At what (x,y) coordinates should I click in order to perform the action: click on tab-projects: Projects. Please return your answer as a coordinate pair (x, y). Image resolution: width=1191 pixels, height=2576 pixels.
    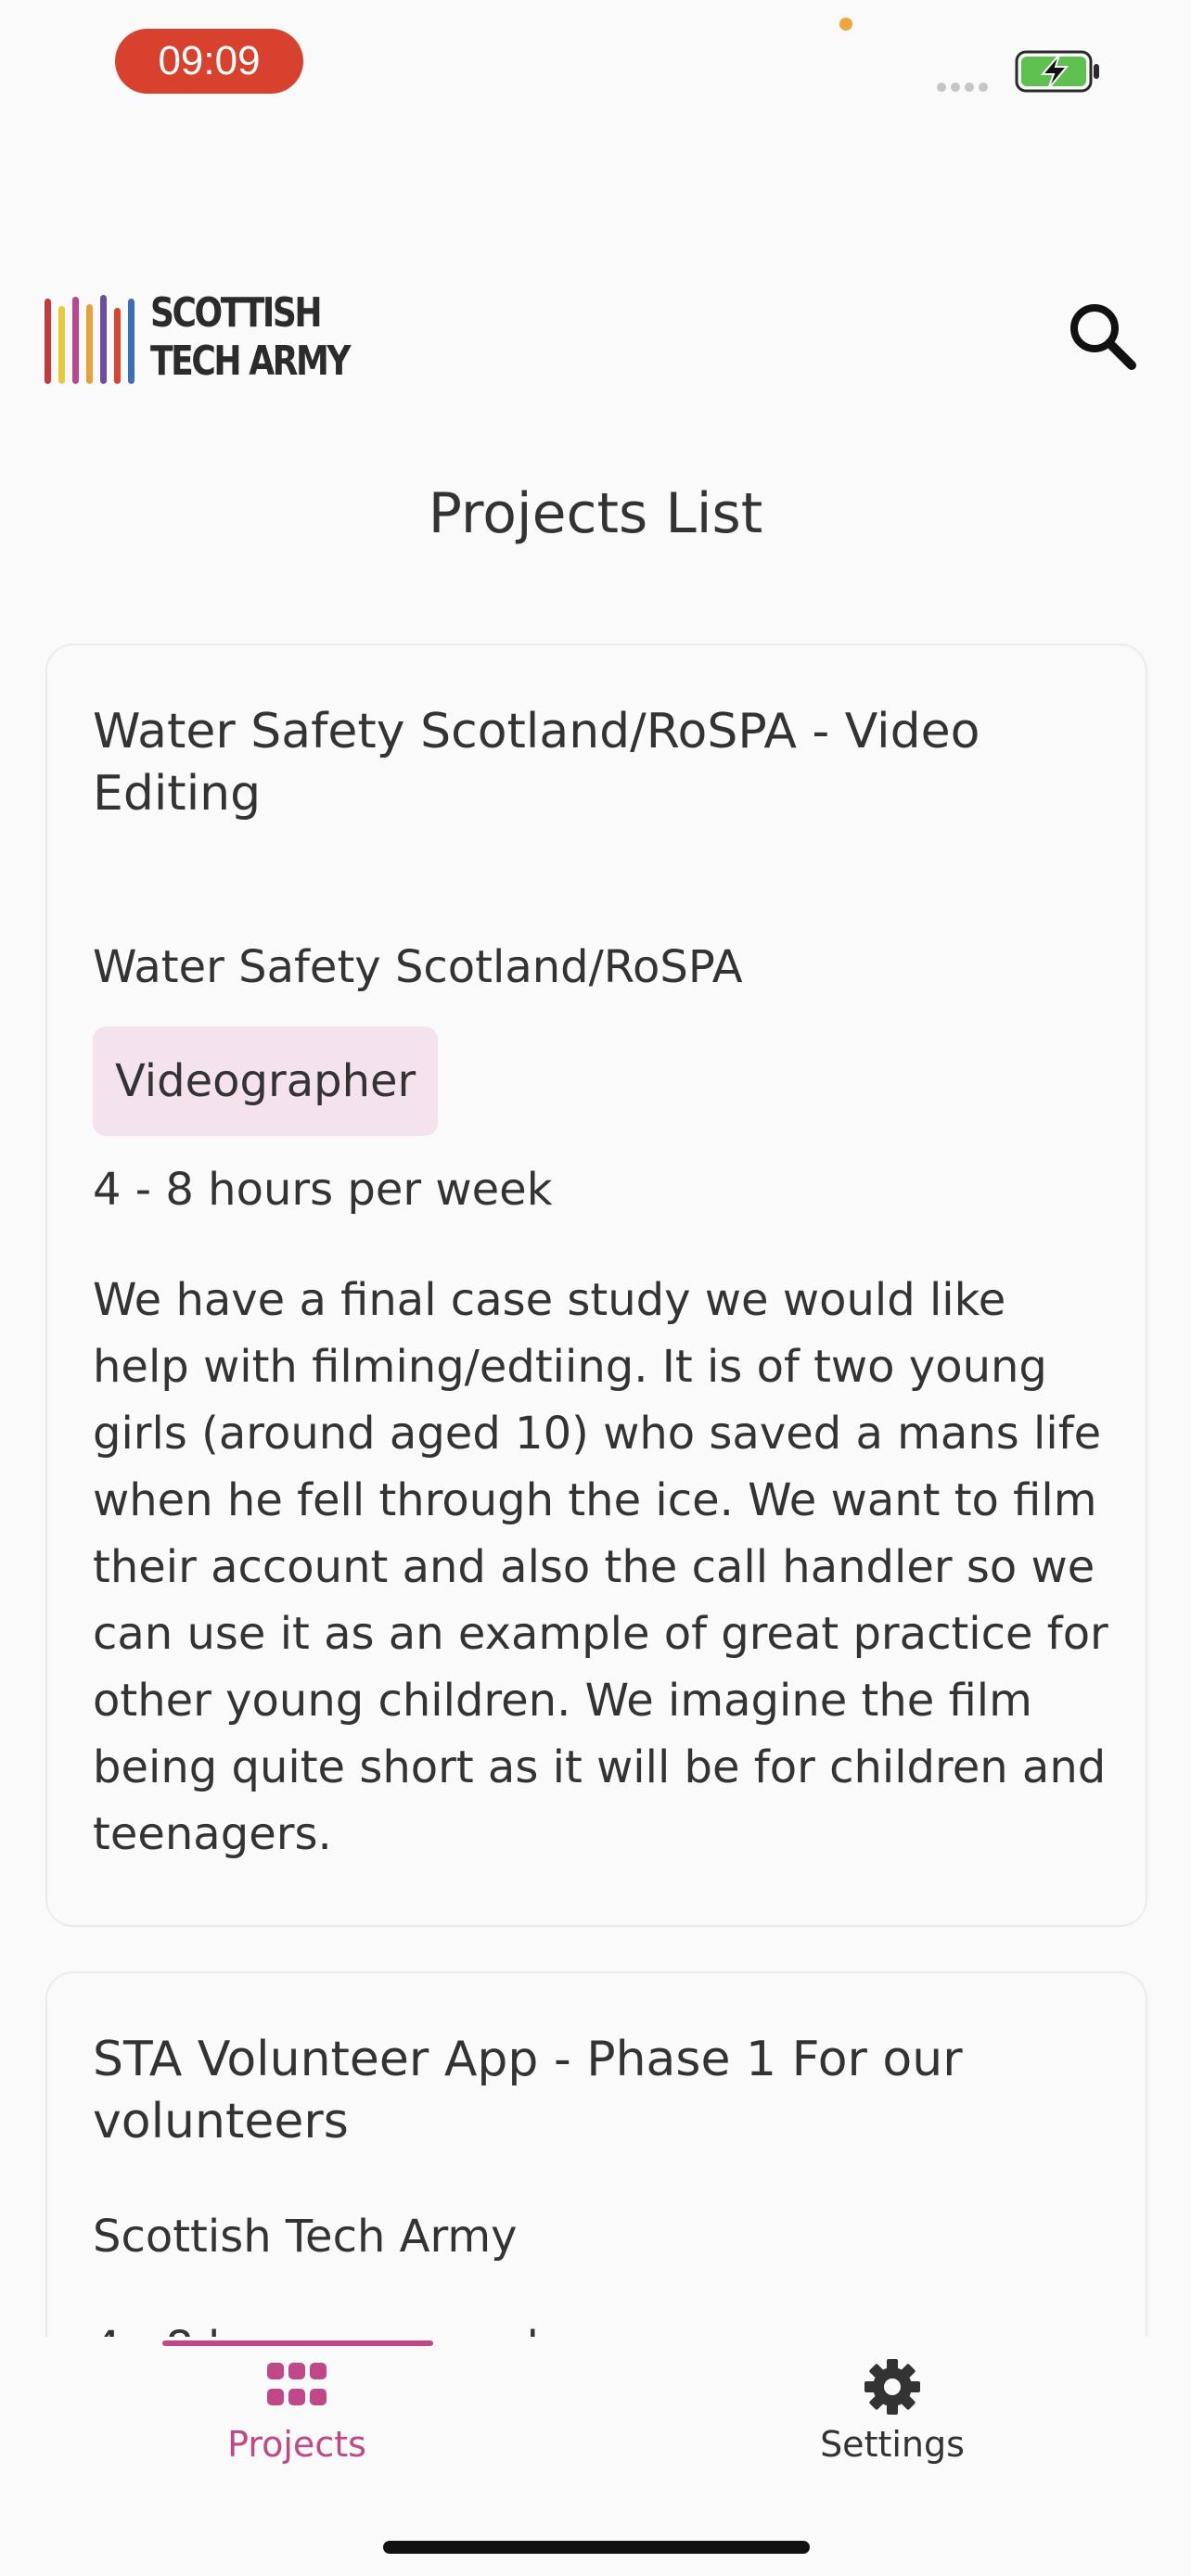
    Looking at the image, I should click on (296, 2411).